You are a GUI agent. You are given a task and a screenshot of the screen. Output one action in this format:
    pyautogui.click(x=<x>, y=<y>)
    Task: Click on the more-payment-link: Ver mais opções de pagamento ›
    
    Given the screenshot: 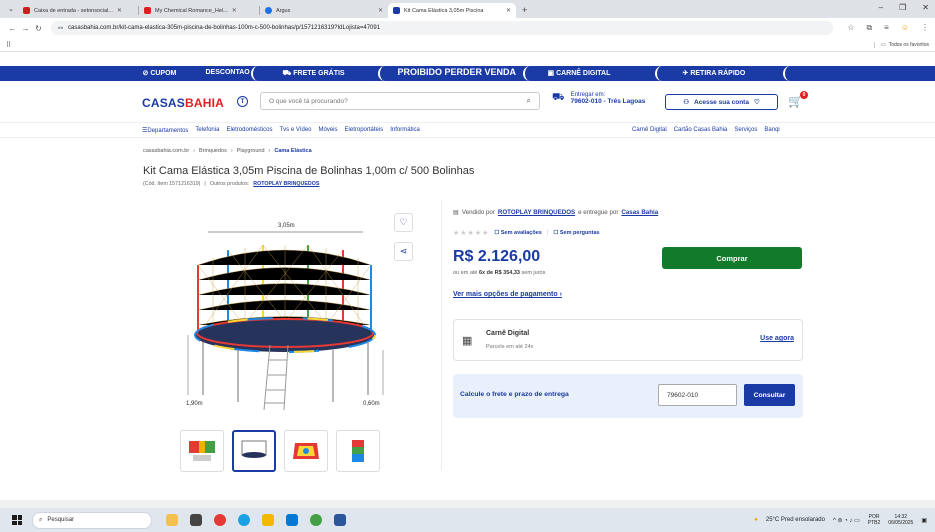 What is the action you would take?
    pyautogui.click(x=507, y=294)
    